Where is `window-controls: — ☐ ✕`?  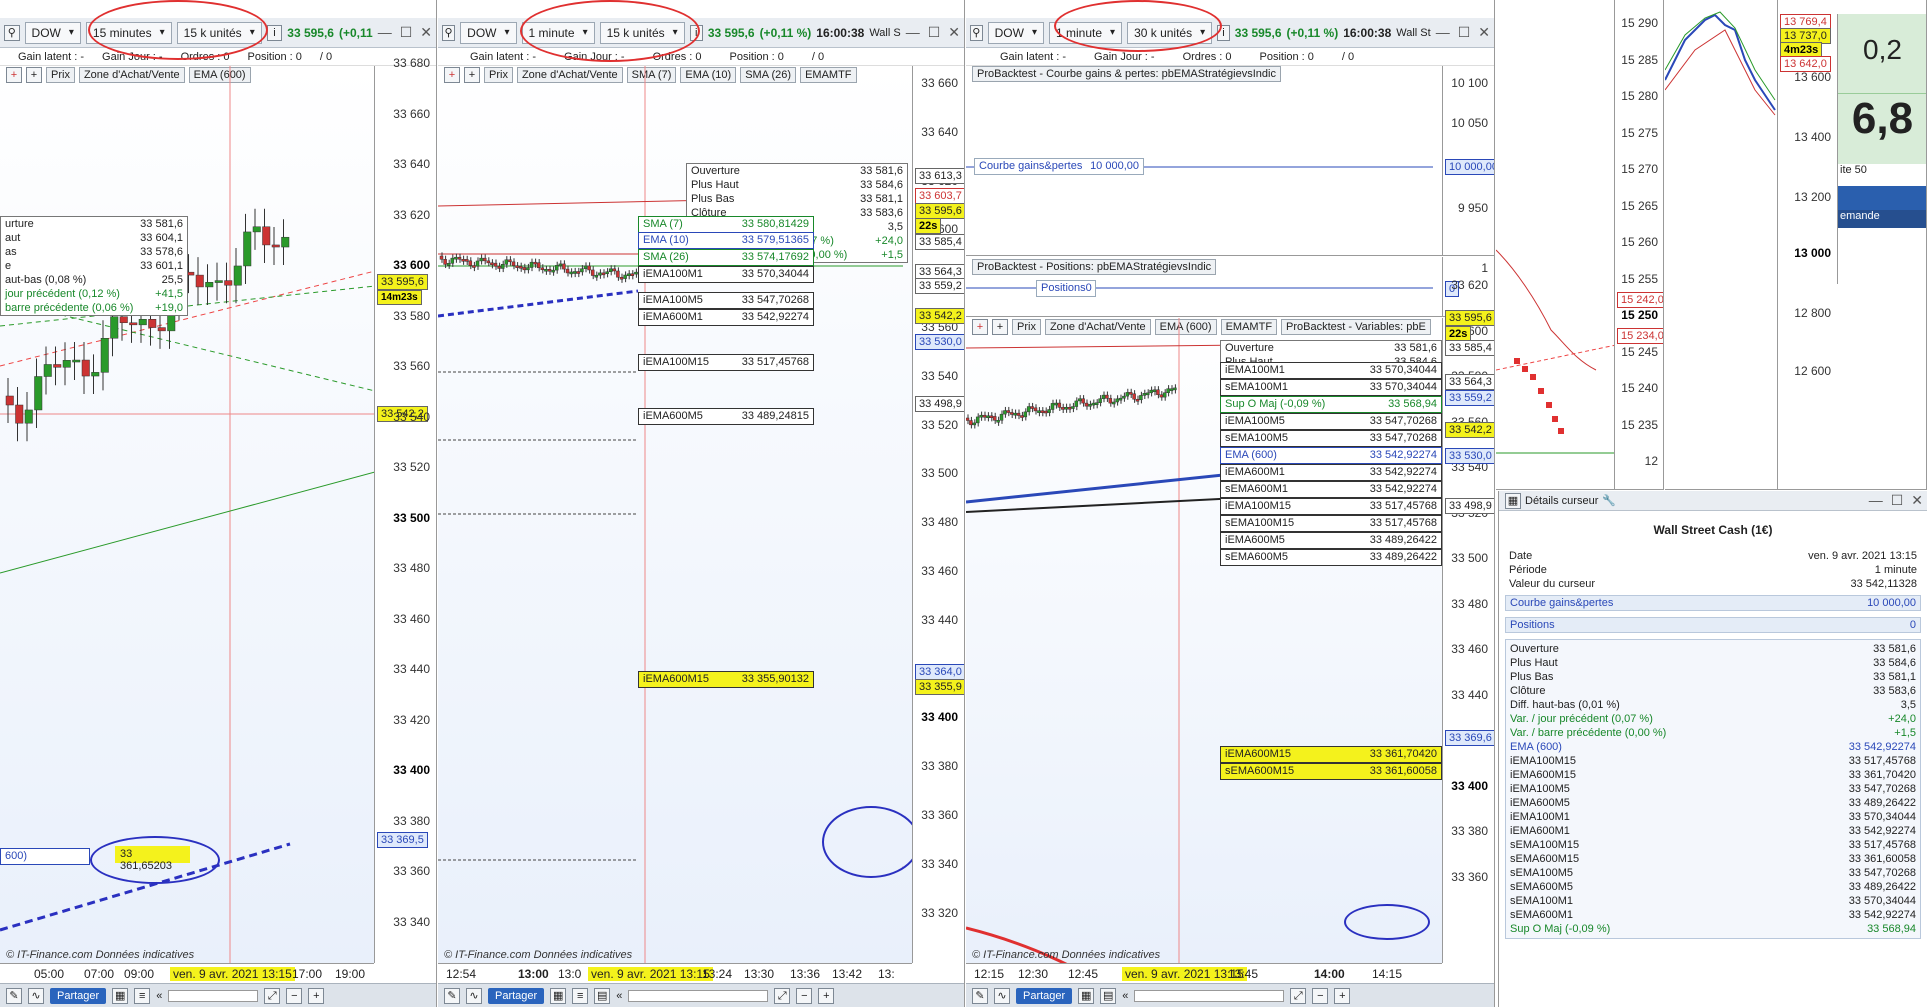
window-controls: — ☐ ✕ is located at coordinates (935, 32).